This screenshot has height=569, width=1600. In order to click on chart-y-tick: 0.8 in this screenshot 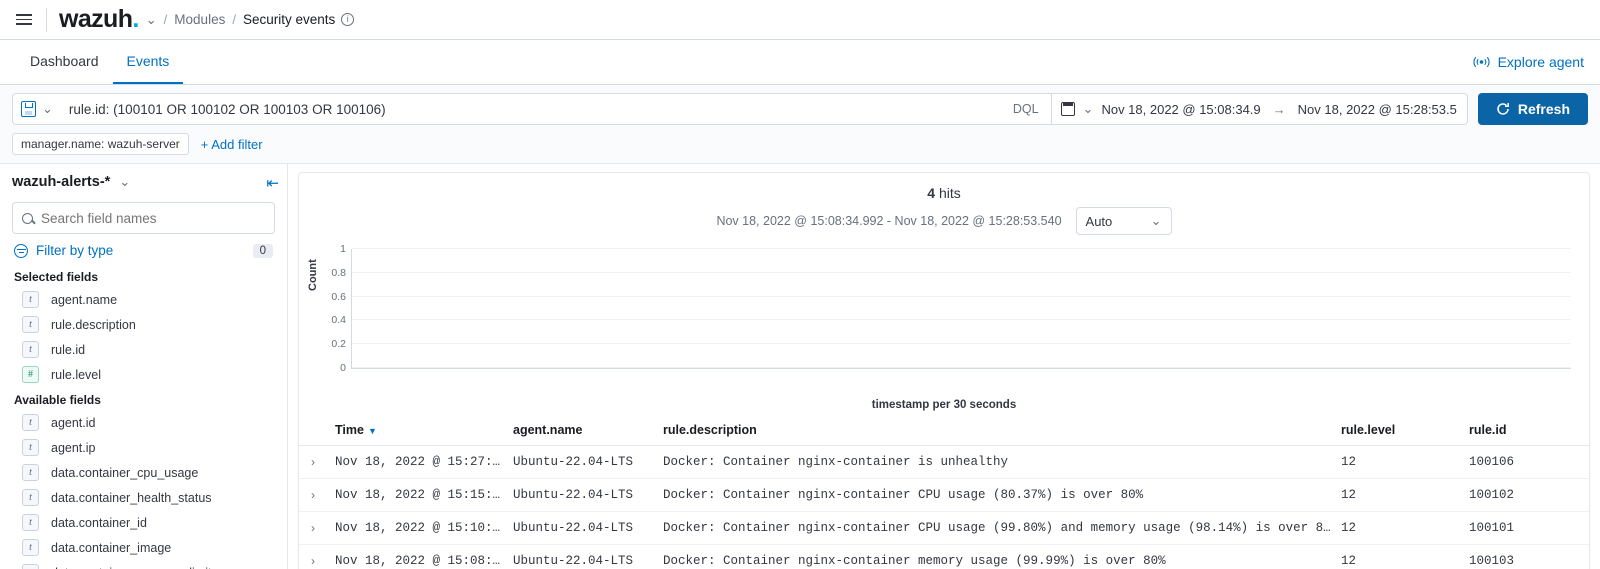, I will do `click(338, 272)`.